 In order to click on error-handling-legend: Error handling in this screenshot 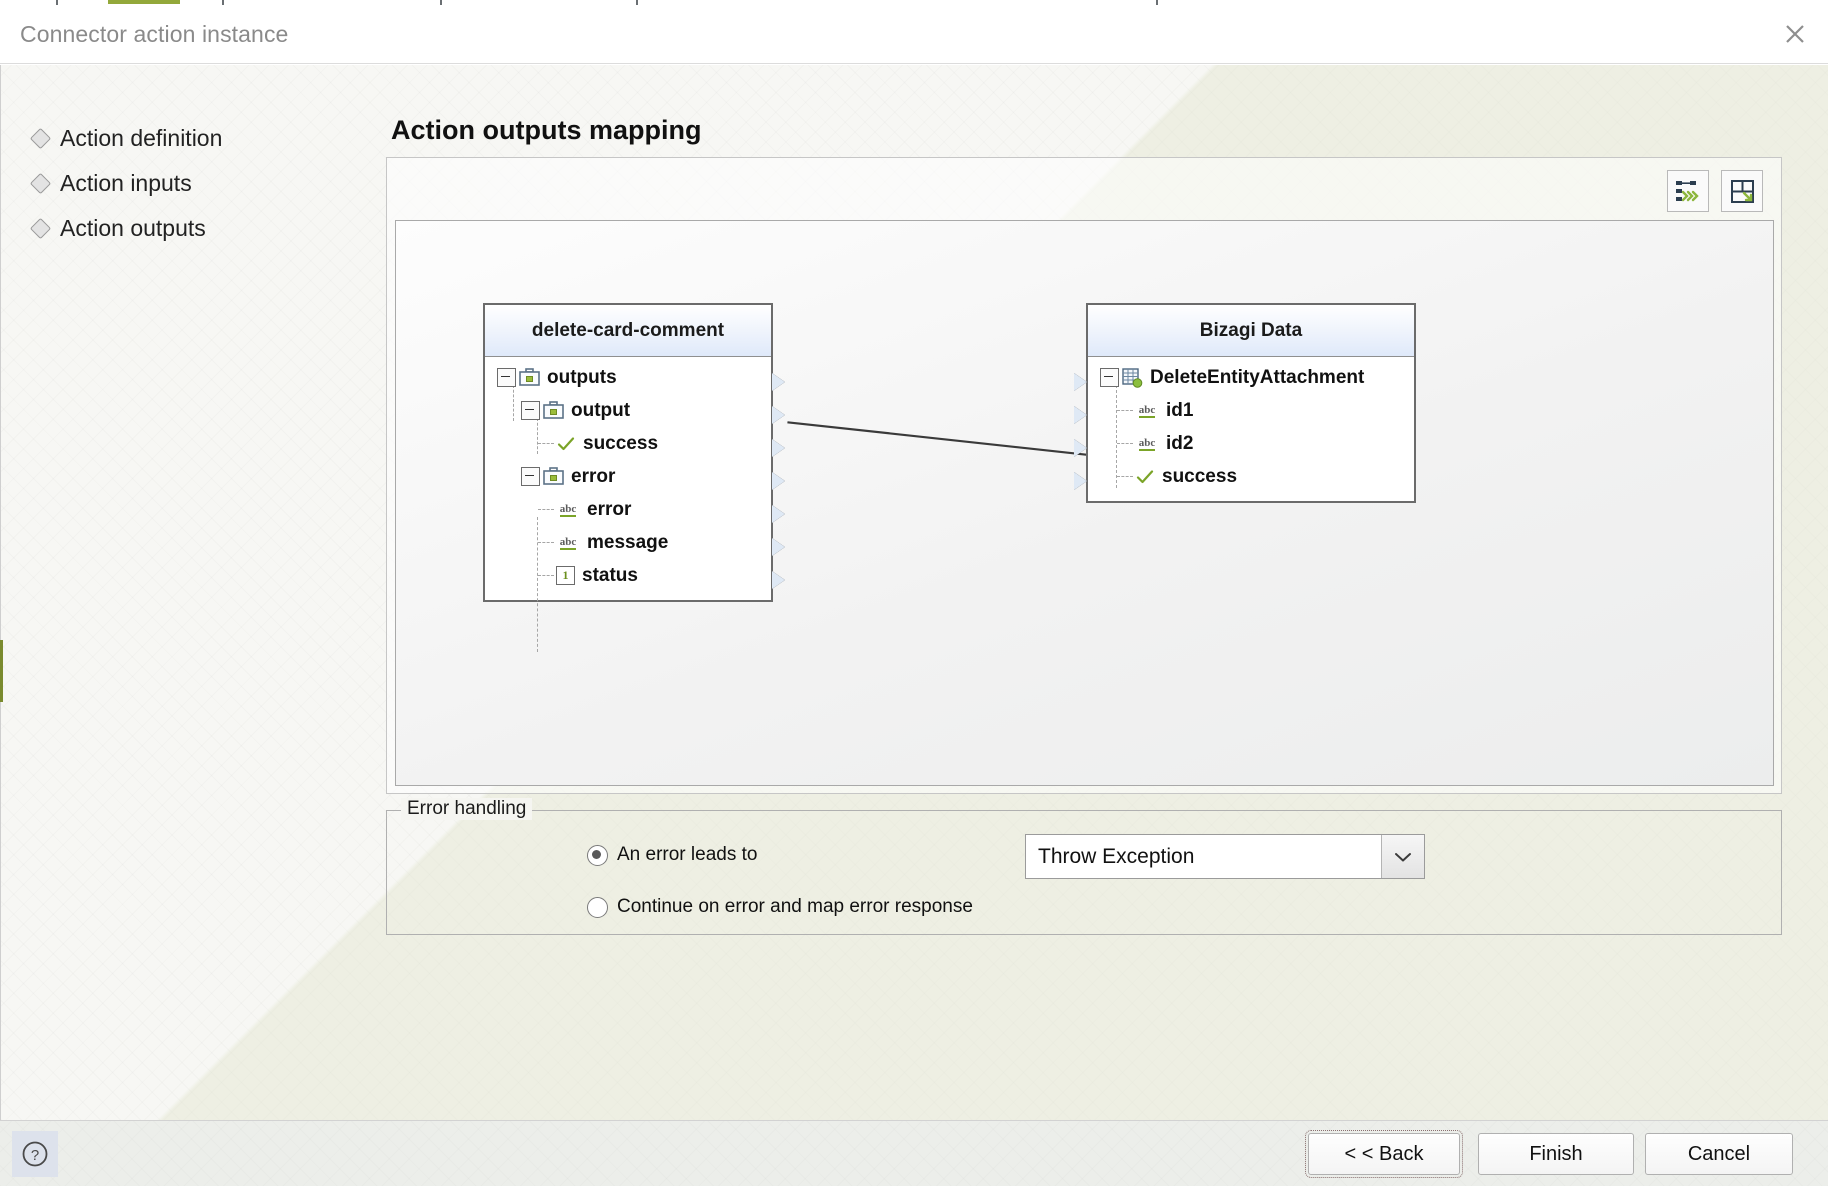, I will do `click(467, 809)`.